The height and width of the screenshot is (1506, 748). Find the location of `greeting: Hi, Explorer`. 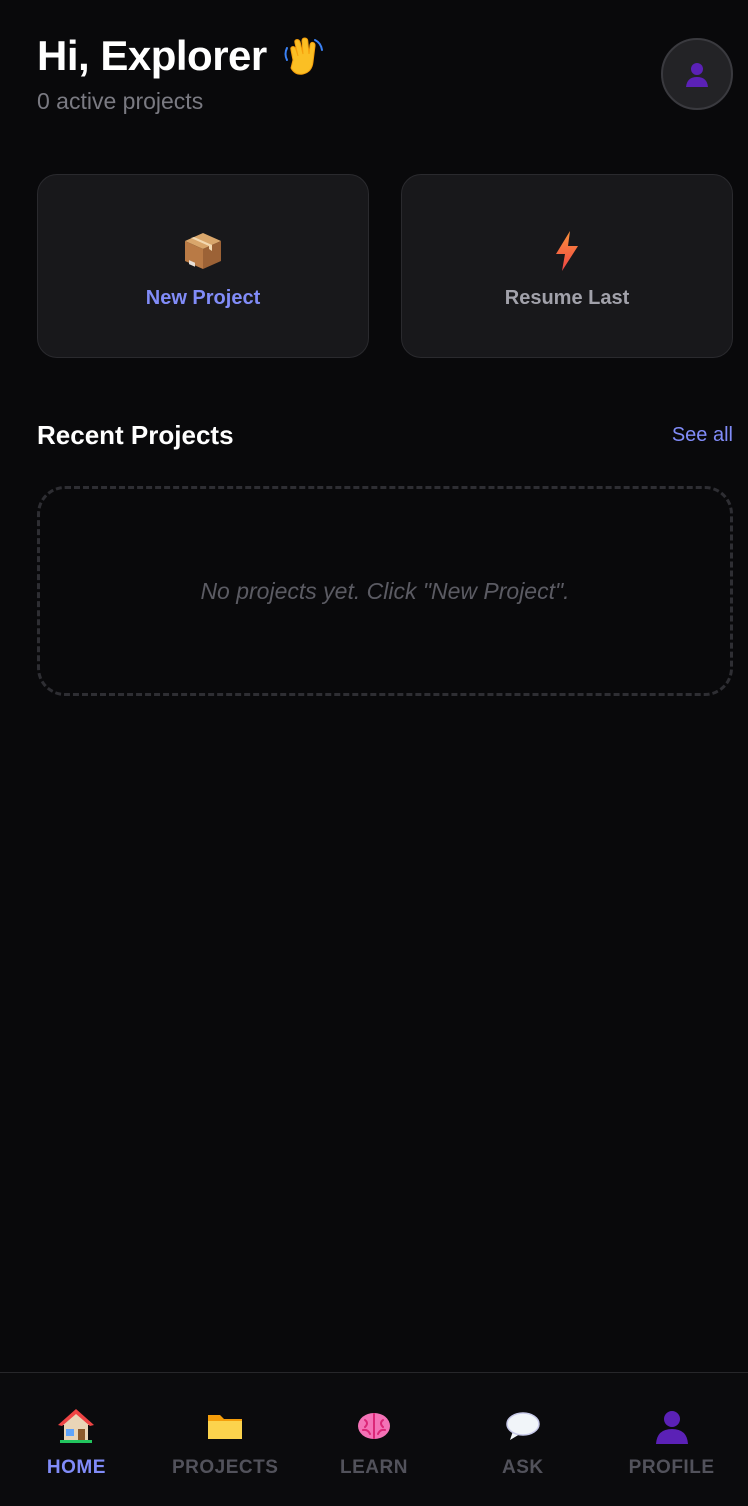

greeting: Hi, Explorer is located at coordinates (181, 56).